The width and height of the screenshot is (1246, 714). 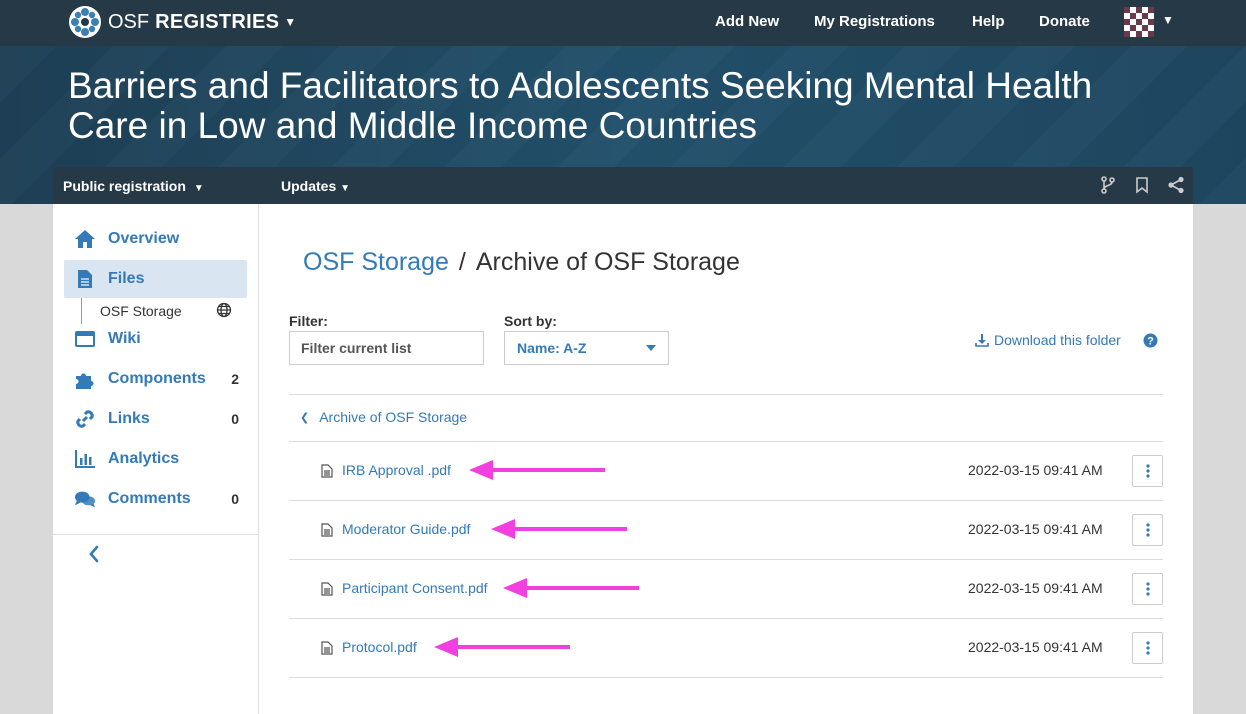 What do you see at coordinates (415, 588) in the screenshot?
I see `file-name: Participant Consent.pdf` at bounding box center [415, 588].